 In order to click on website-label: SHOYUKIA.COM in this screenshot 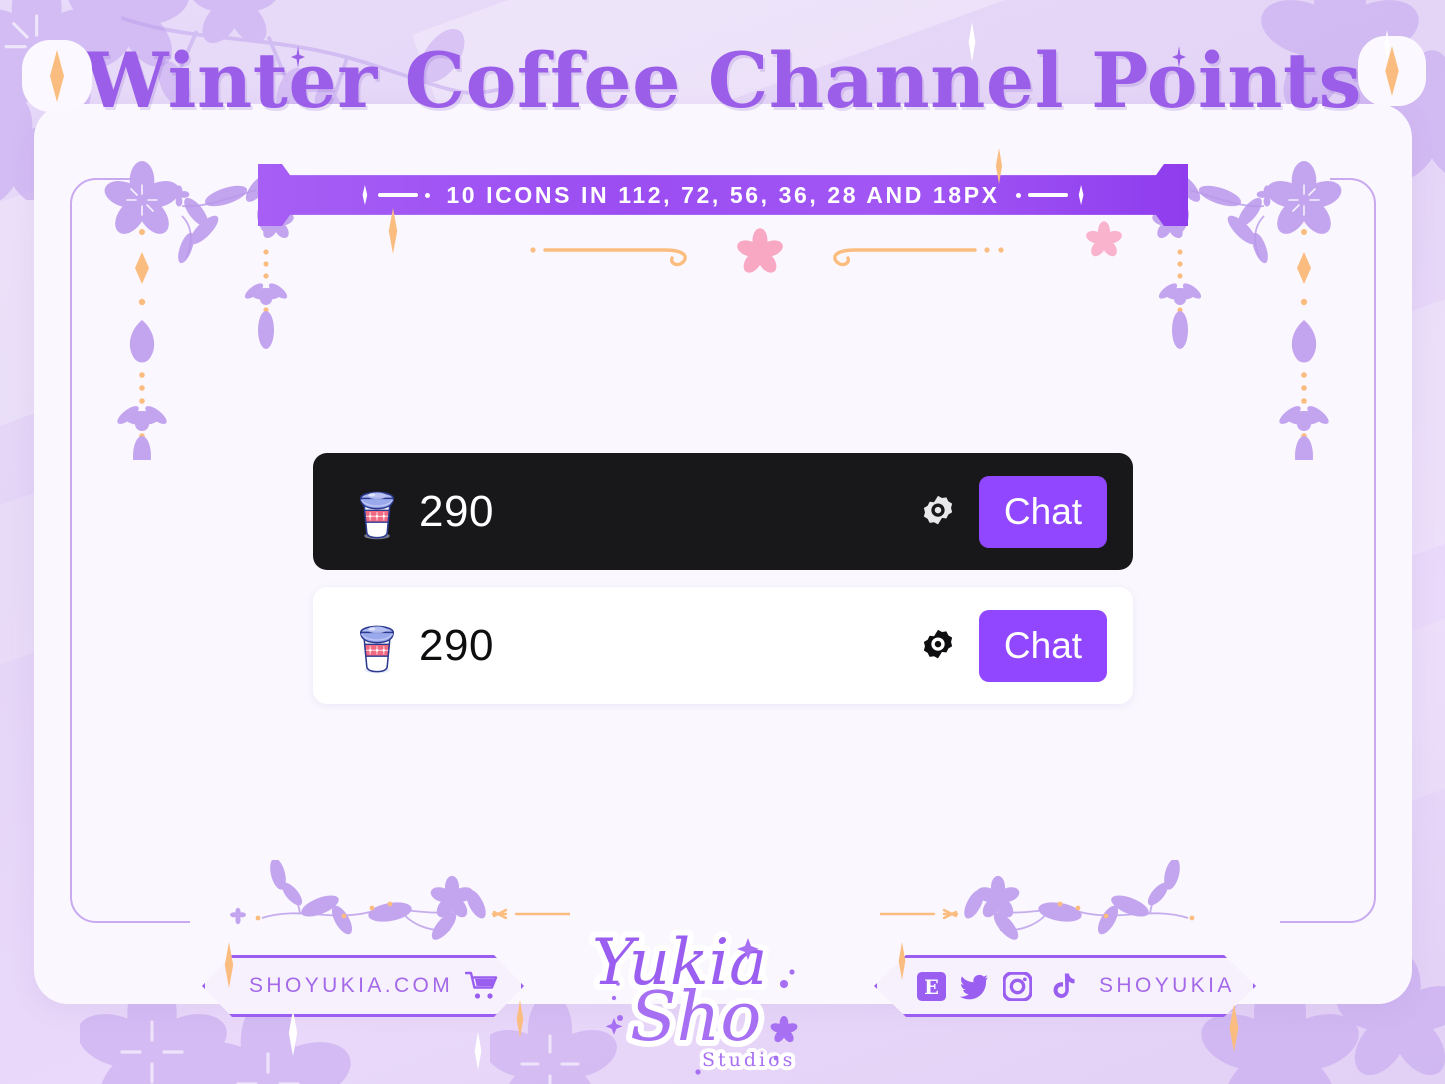, I will do `click(351, 985)`.